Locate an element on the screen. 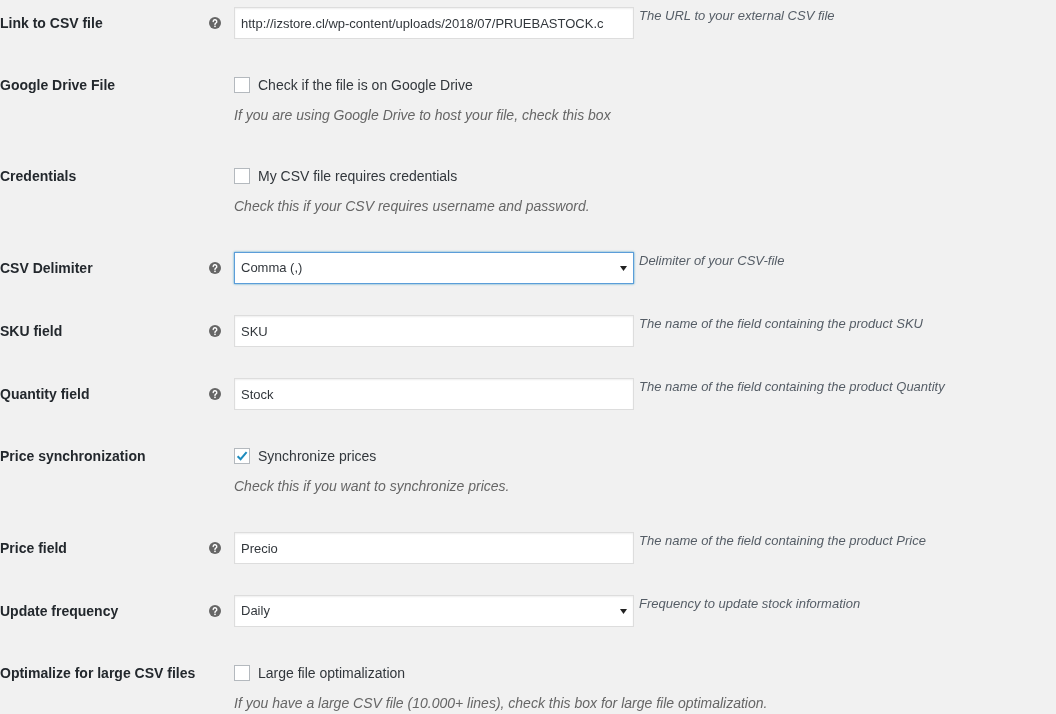  field-label: Price field is located at coordinates (33, 548).